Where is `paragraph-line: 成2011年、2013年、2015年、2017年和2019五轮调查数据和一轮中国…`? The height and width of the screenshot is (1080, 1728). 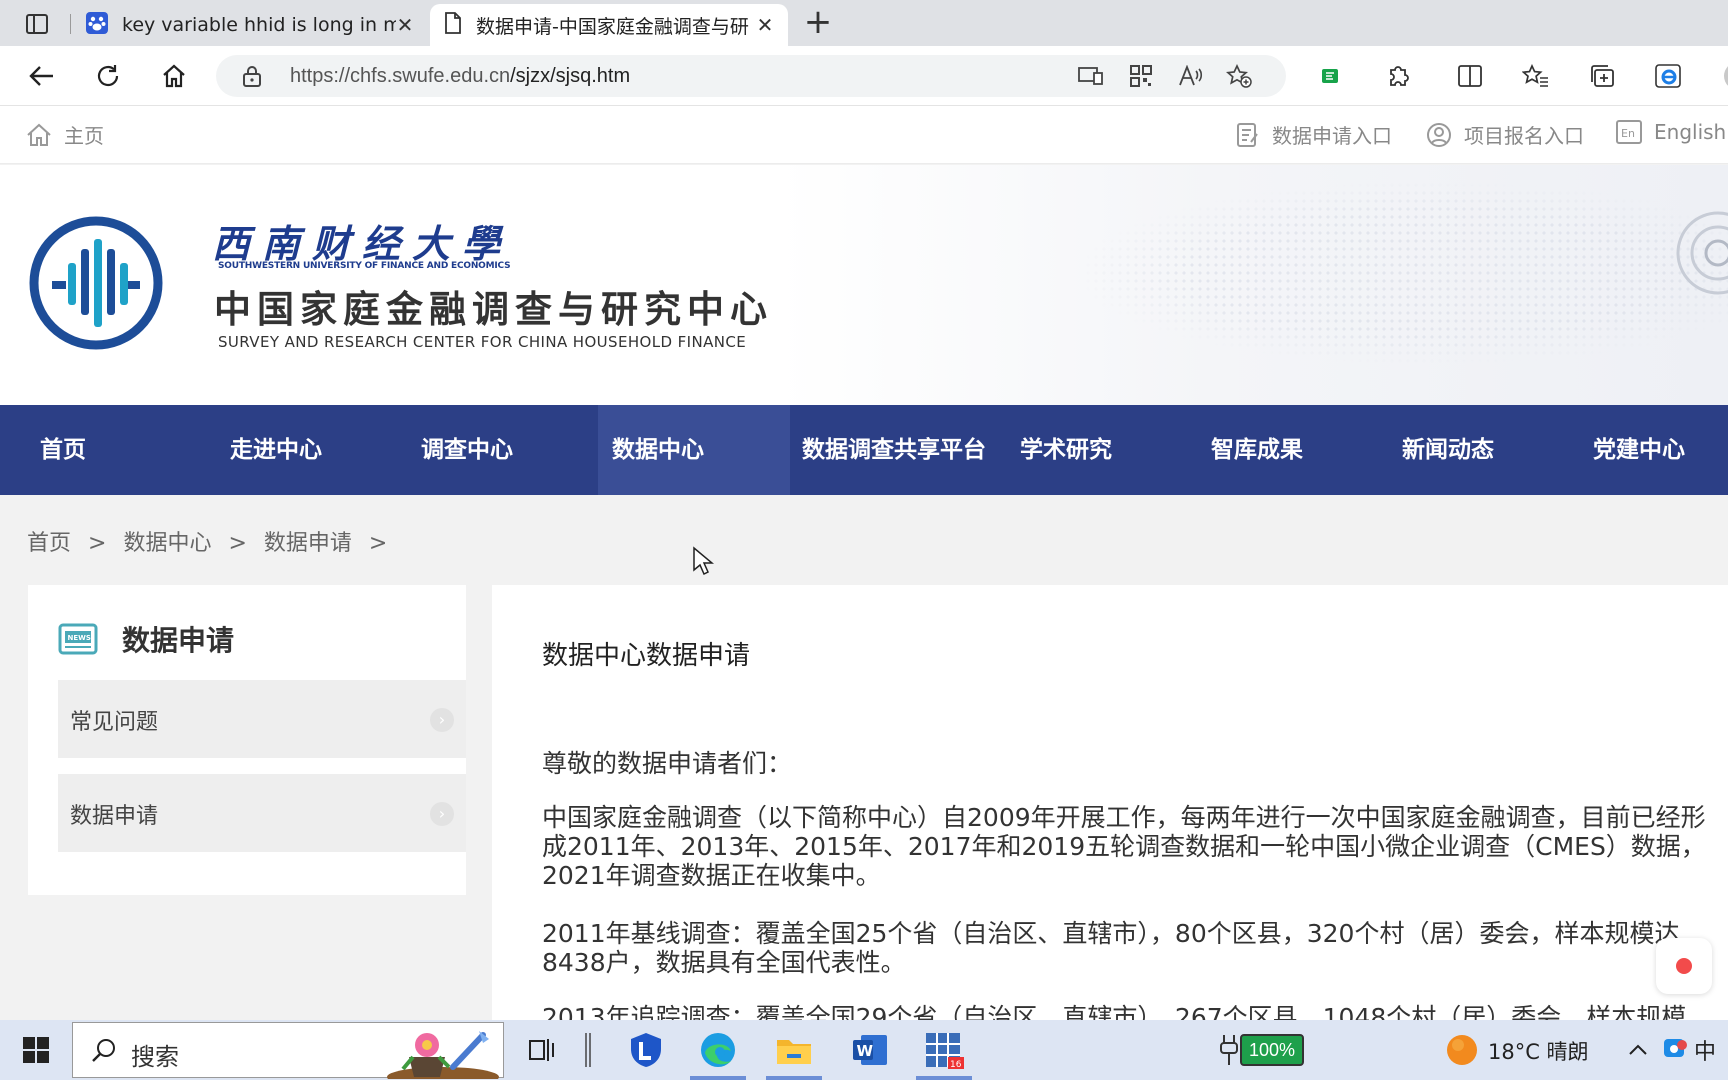 paragraph-line: 成2011年、2013年、2015年、2017年和2019五轮调查数据和一轮中国… is located at coordinates (1124, 846).